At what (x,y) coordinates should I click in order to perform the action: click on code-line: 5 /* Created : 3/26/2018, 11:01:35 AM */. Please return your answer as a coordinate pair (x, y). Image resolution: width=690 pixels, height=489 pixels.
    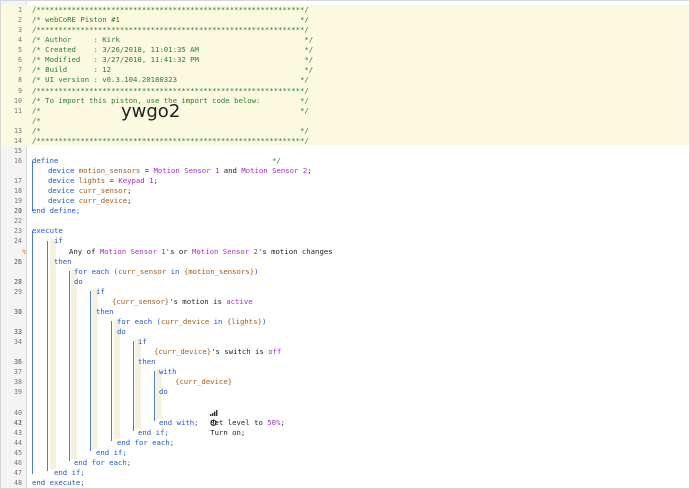
    Looking at the image, I should click on (345, 50).